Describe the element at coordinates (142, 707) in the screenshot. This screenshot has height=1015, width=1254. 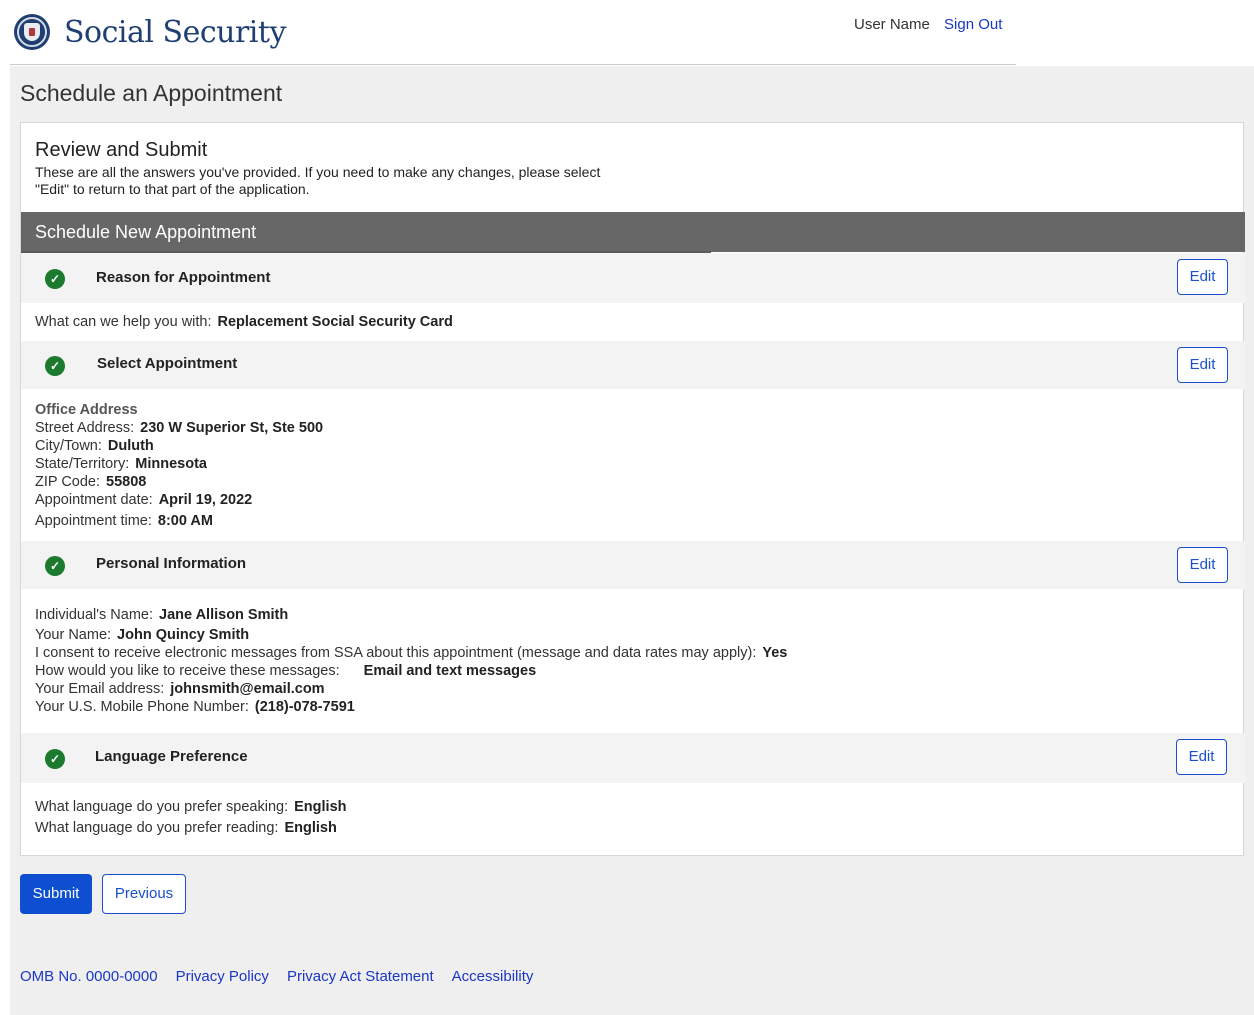
I see `phone-label: Your U.S. Mobile Phone Number:` at that location.